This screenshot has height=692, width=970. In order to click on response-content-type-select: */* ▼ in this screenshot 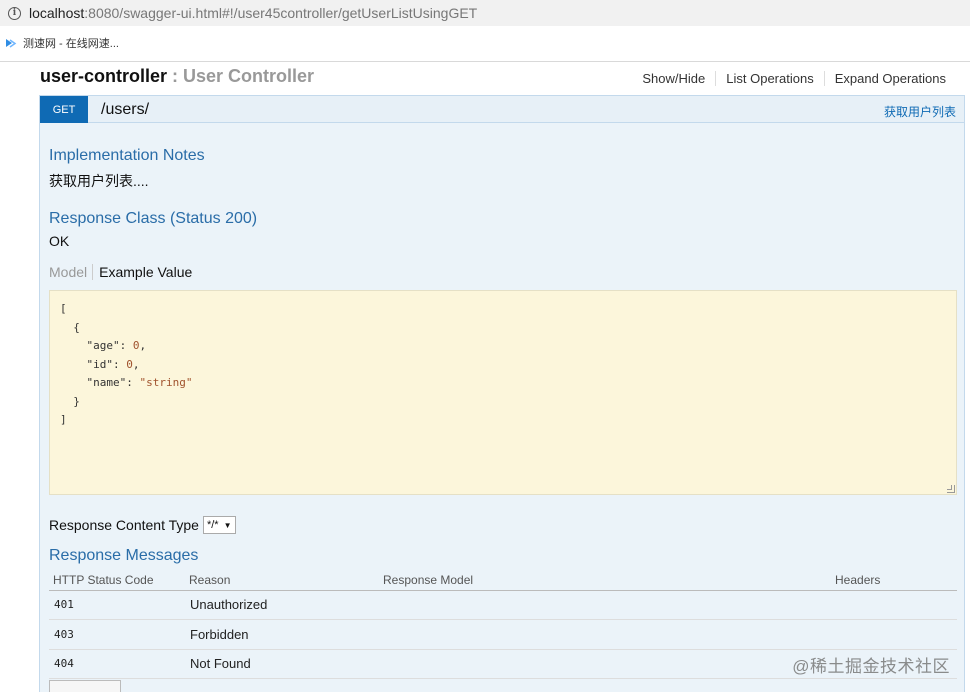, I will do `click(219, 525)`.